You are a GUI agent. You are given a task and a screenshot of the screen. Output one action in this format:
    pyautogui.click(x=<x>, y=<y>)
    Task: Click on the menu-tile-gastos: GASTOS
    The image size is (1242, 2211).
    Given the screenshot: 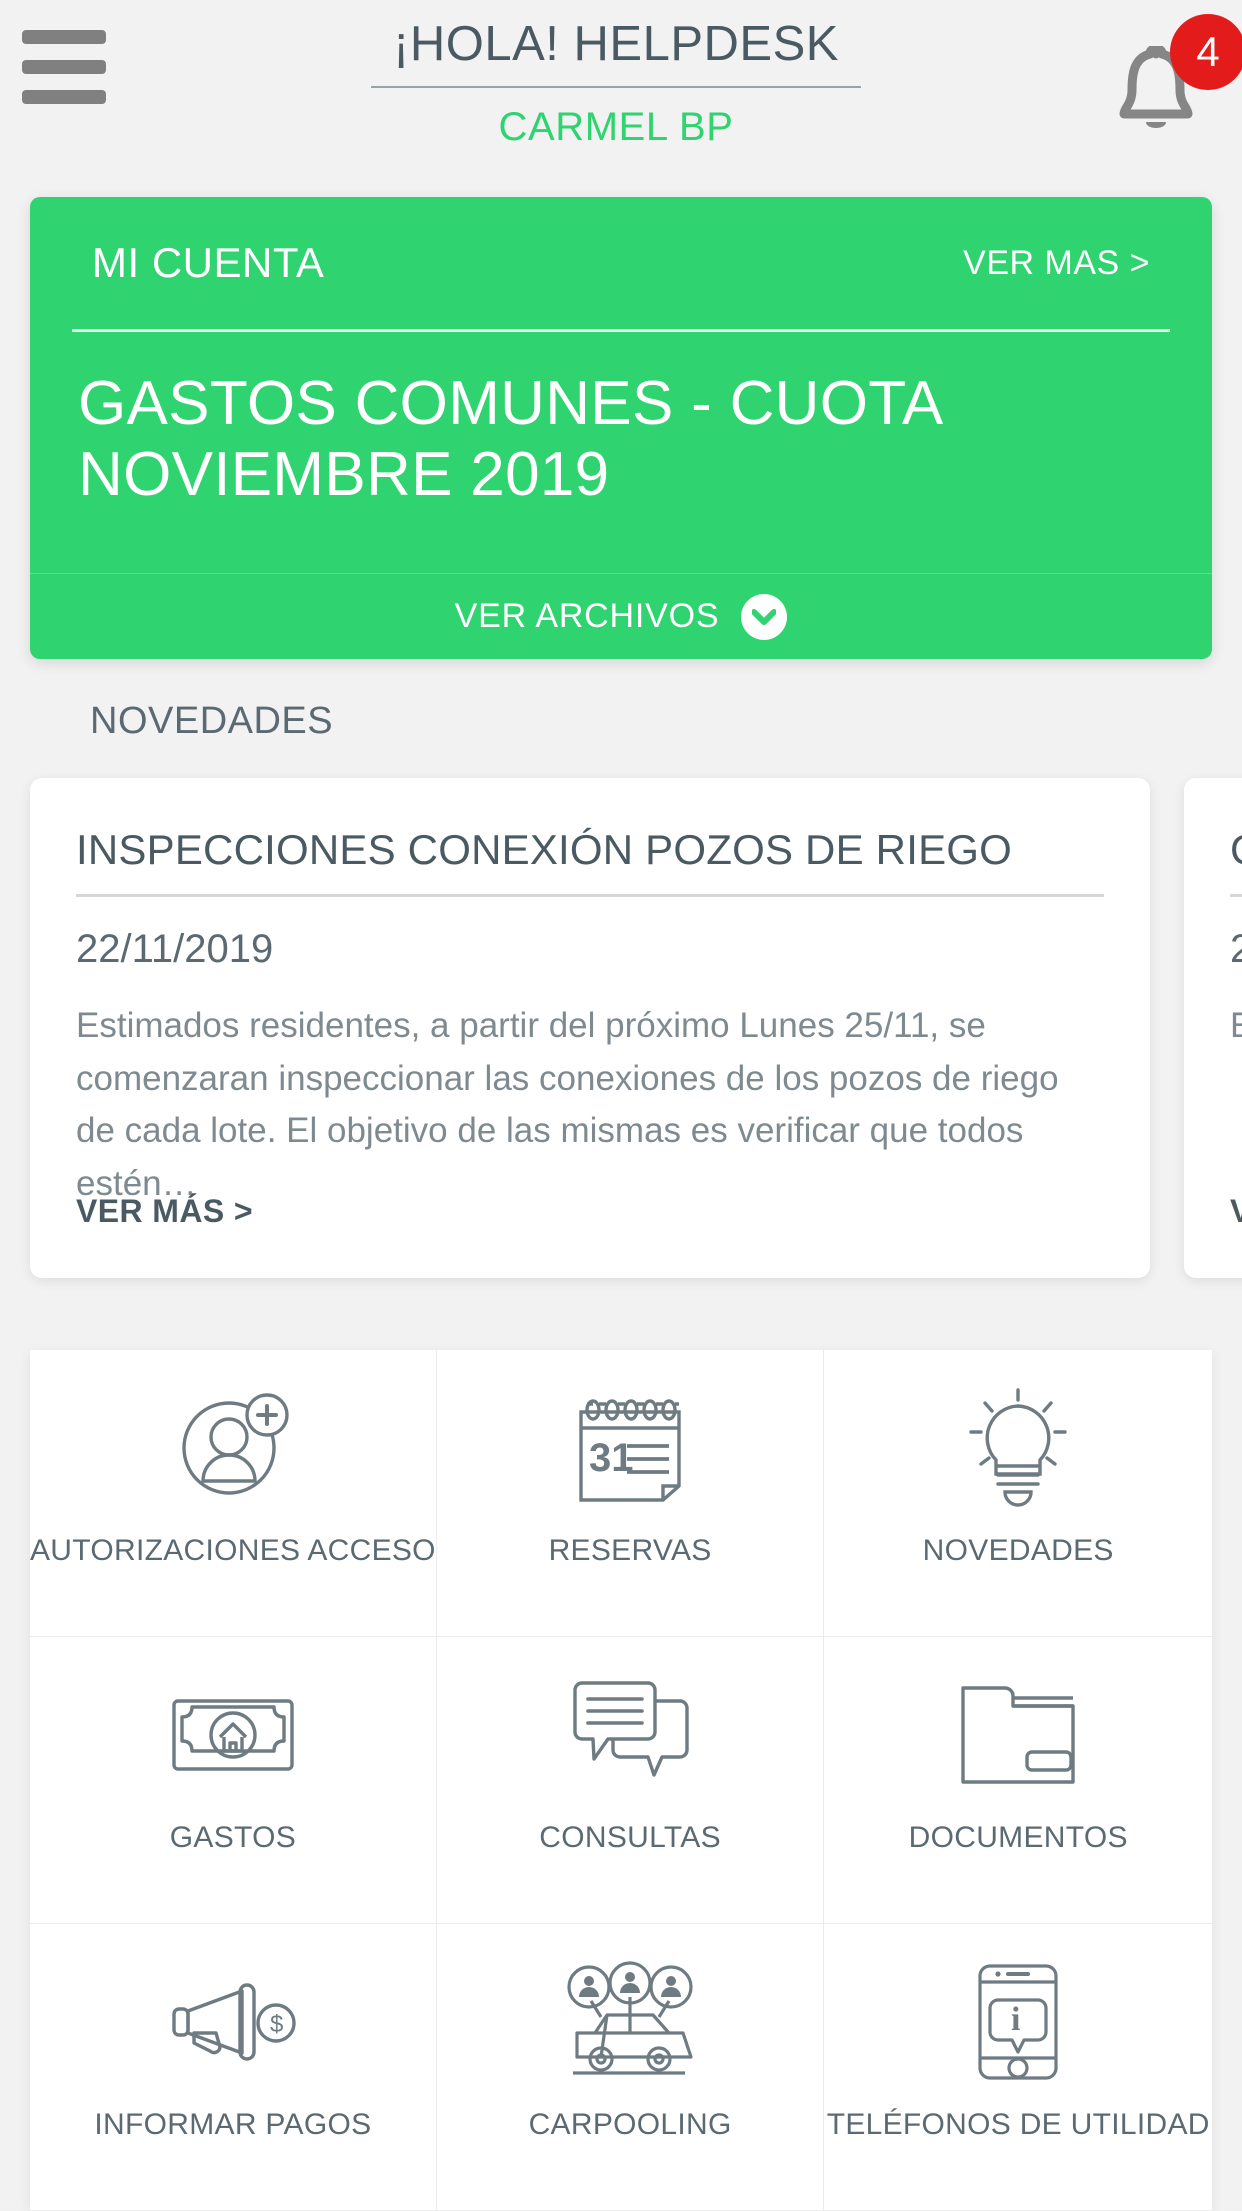 What is the action you would take?
    pyautogui.click(x=233, y=1780)
    